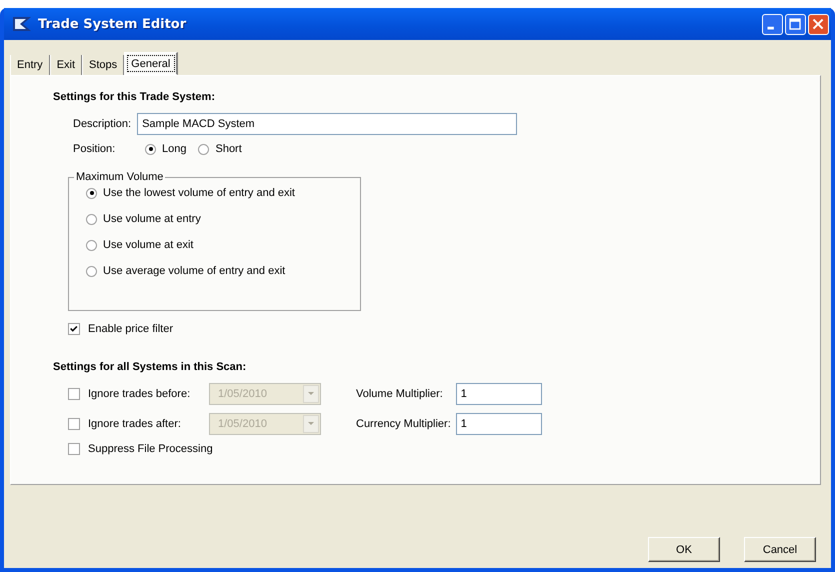 The image size is (835, 572). I want to click on cancel-button: Cancel, so click(780, 549).